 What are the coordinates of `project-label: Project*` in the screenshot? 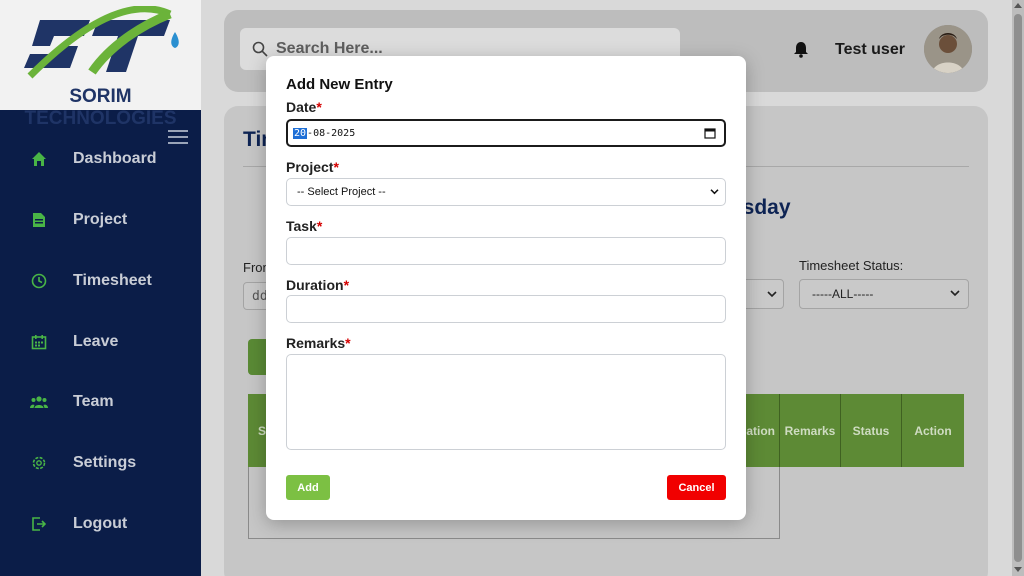 It's located at (312, 167).